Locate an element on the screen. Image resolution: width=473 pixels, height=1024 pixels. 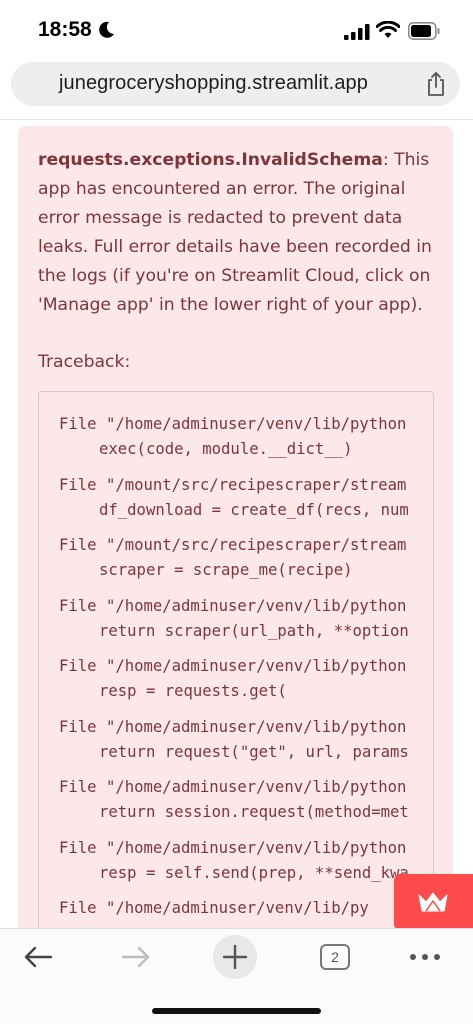
traceback-code-line: df_download = create_df(recs, num is located at coordinates (254, 509).